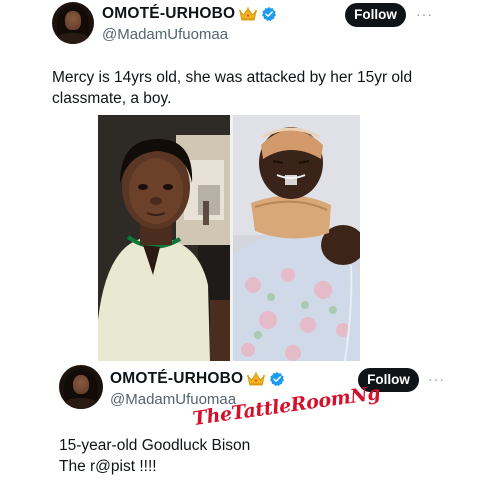 The width and height of the screenshot is (480, 480). What do you see at coordinates (155, 445) in the screenshot?
I see `tweet-text-line-1: 15-year-old Goodluck Bison` at bounding box center [155, 445].